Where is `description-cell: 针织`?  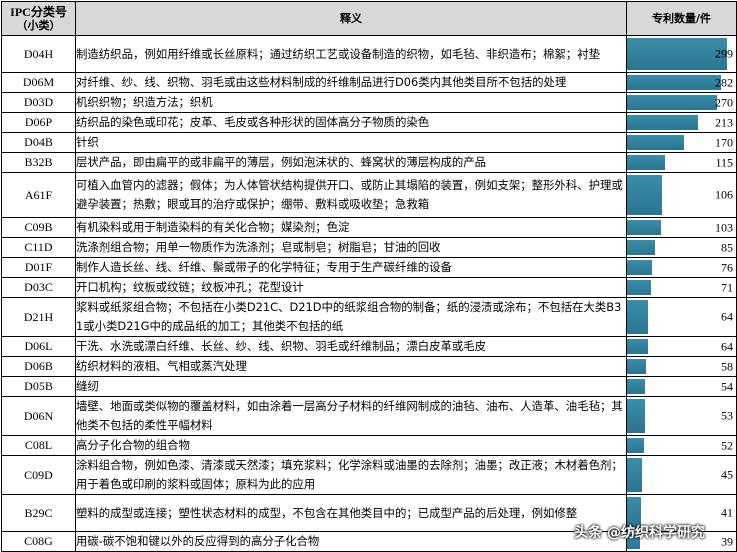 description-cell: 针织 is located at coordinates (351, 142).